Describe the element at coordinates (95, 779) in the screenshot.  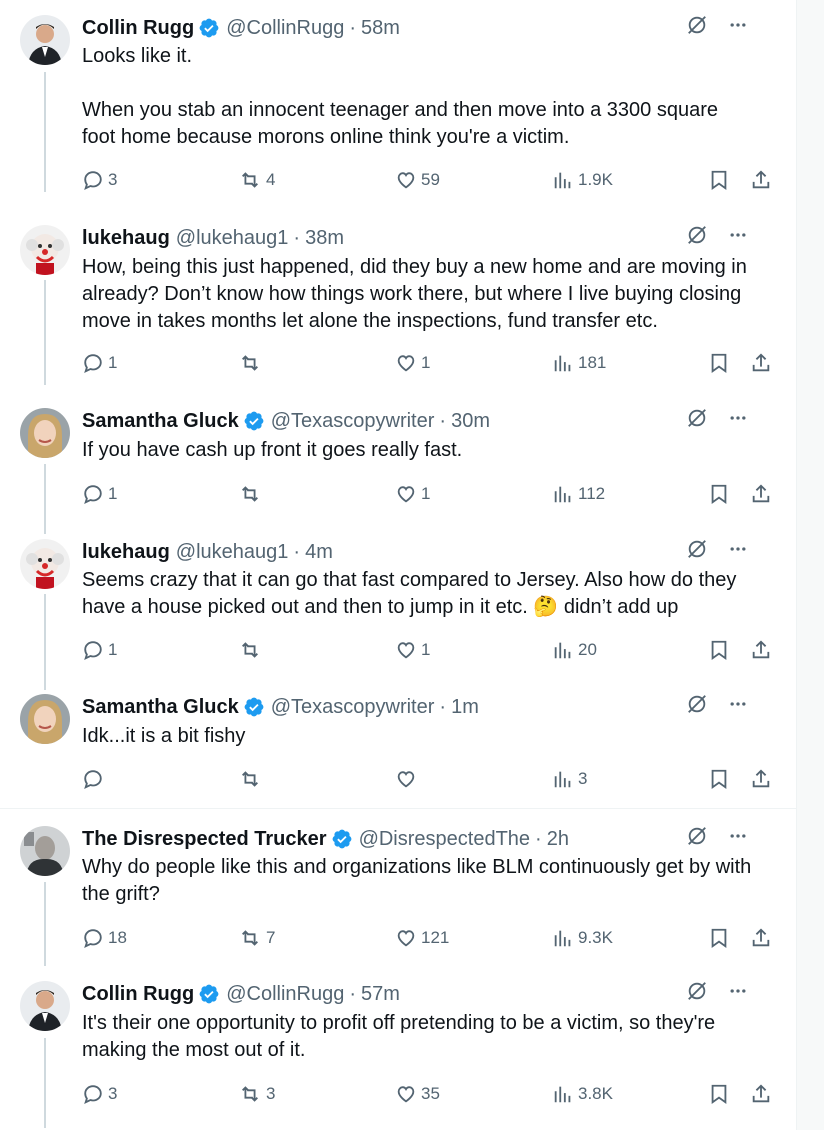
I see `reply-button` at that location.